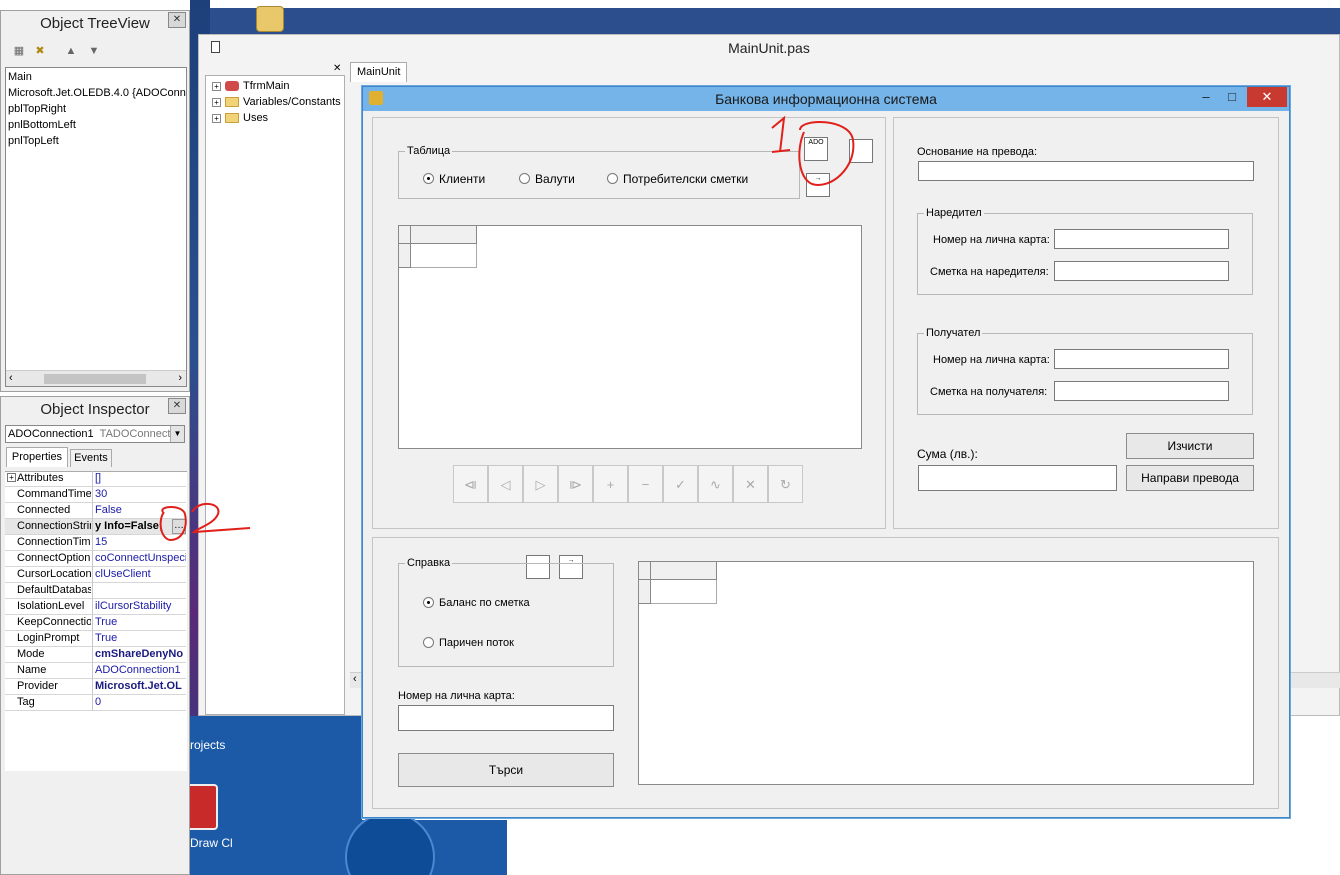 The width and height of the screenshot is (1340, 875). I want to click on property-value: 0, so click(139, 703).